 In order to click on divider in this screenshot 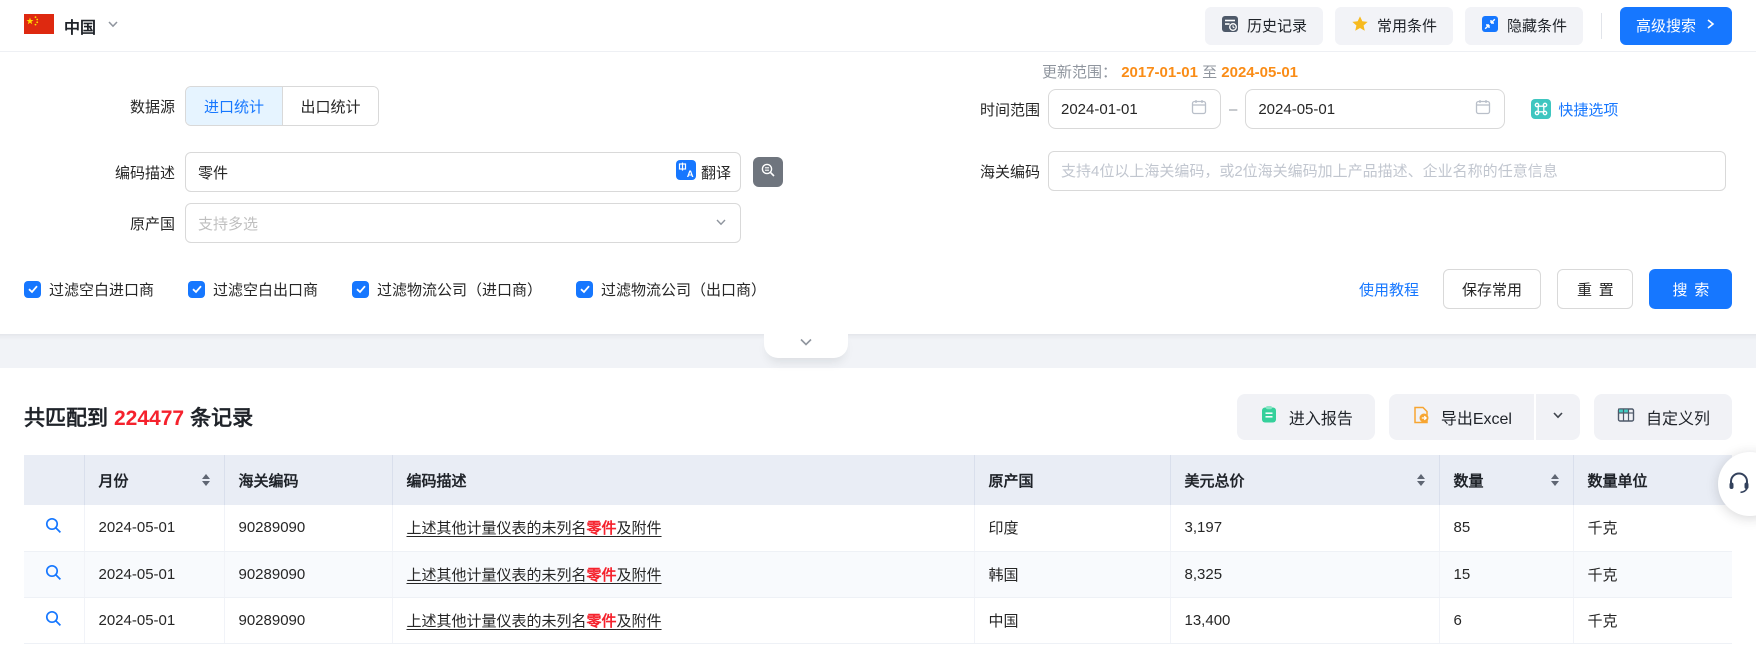, I will do `click(1601, 25)`.